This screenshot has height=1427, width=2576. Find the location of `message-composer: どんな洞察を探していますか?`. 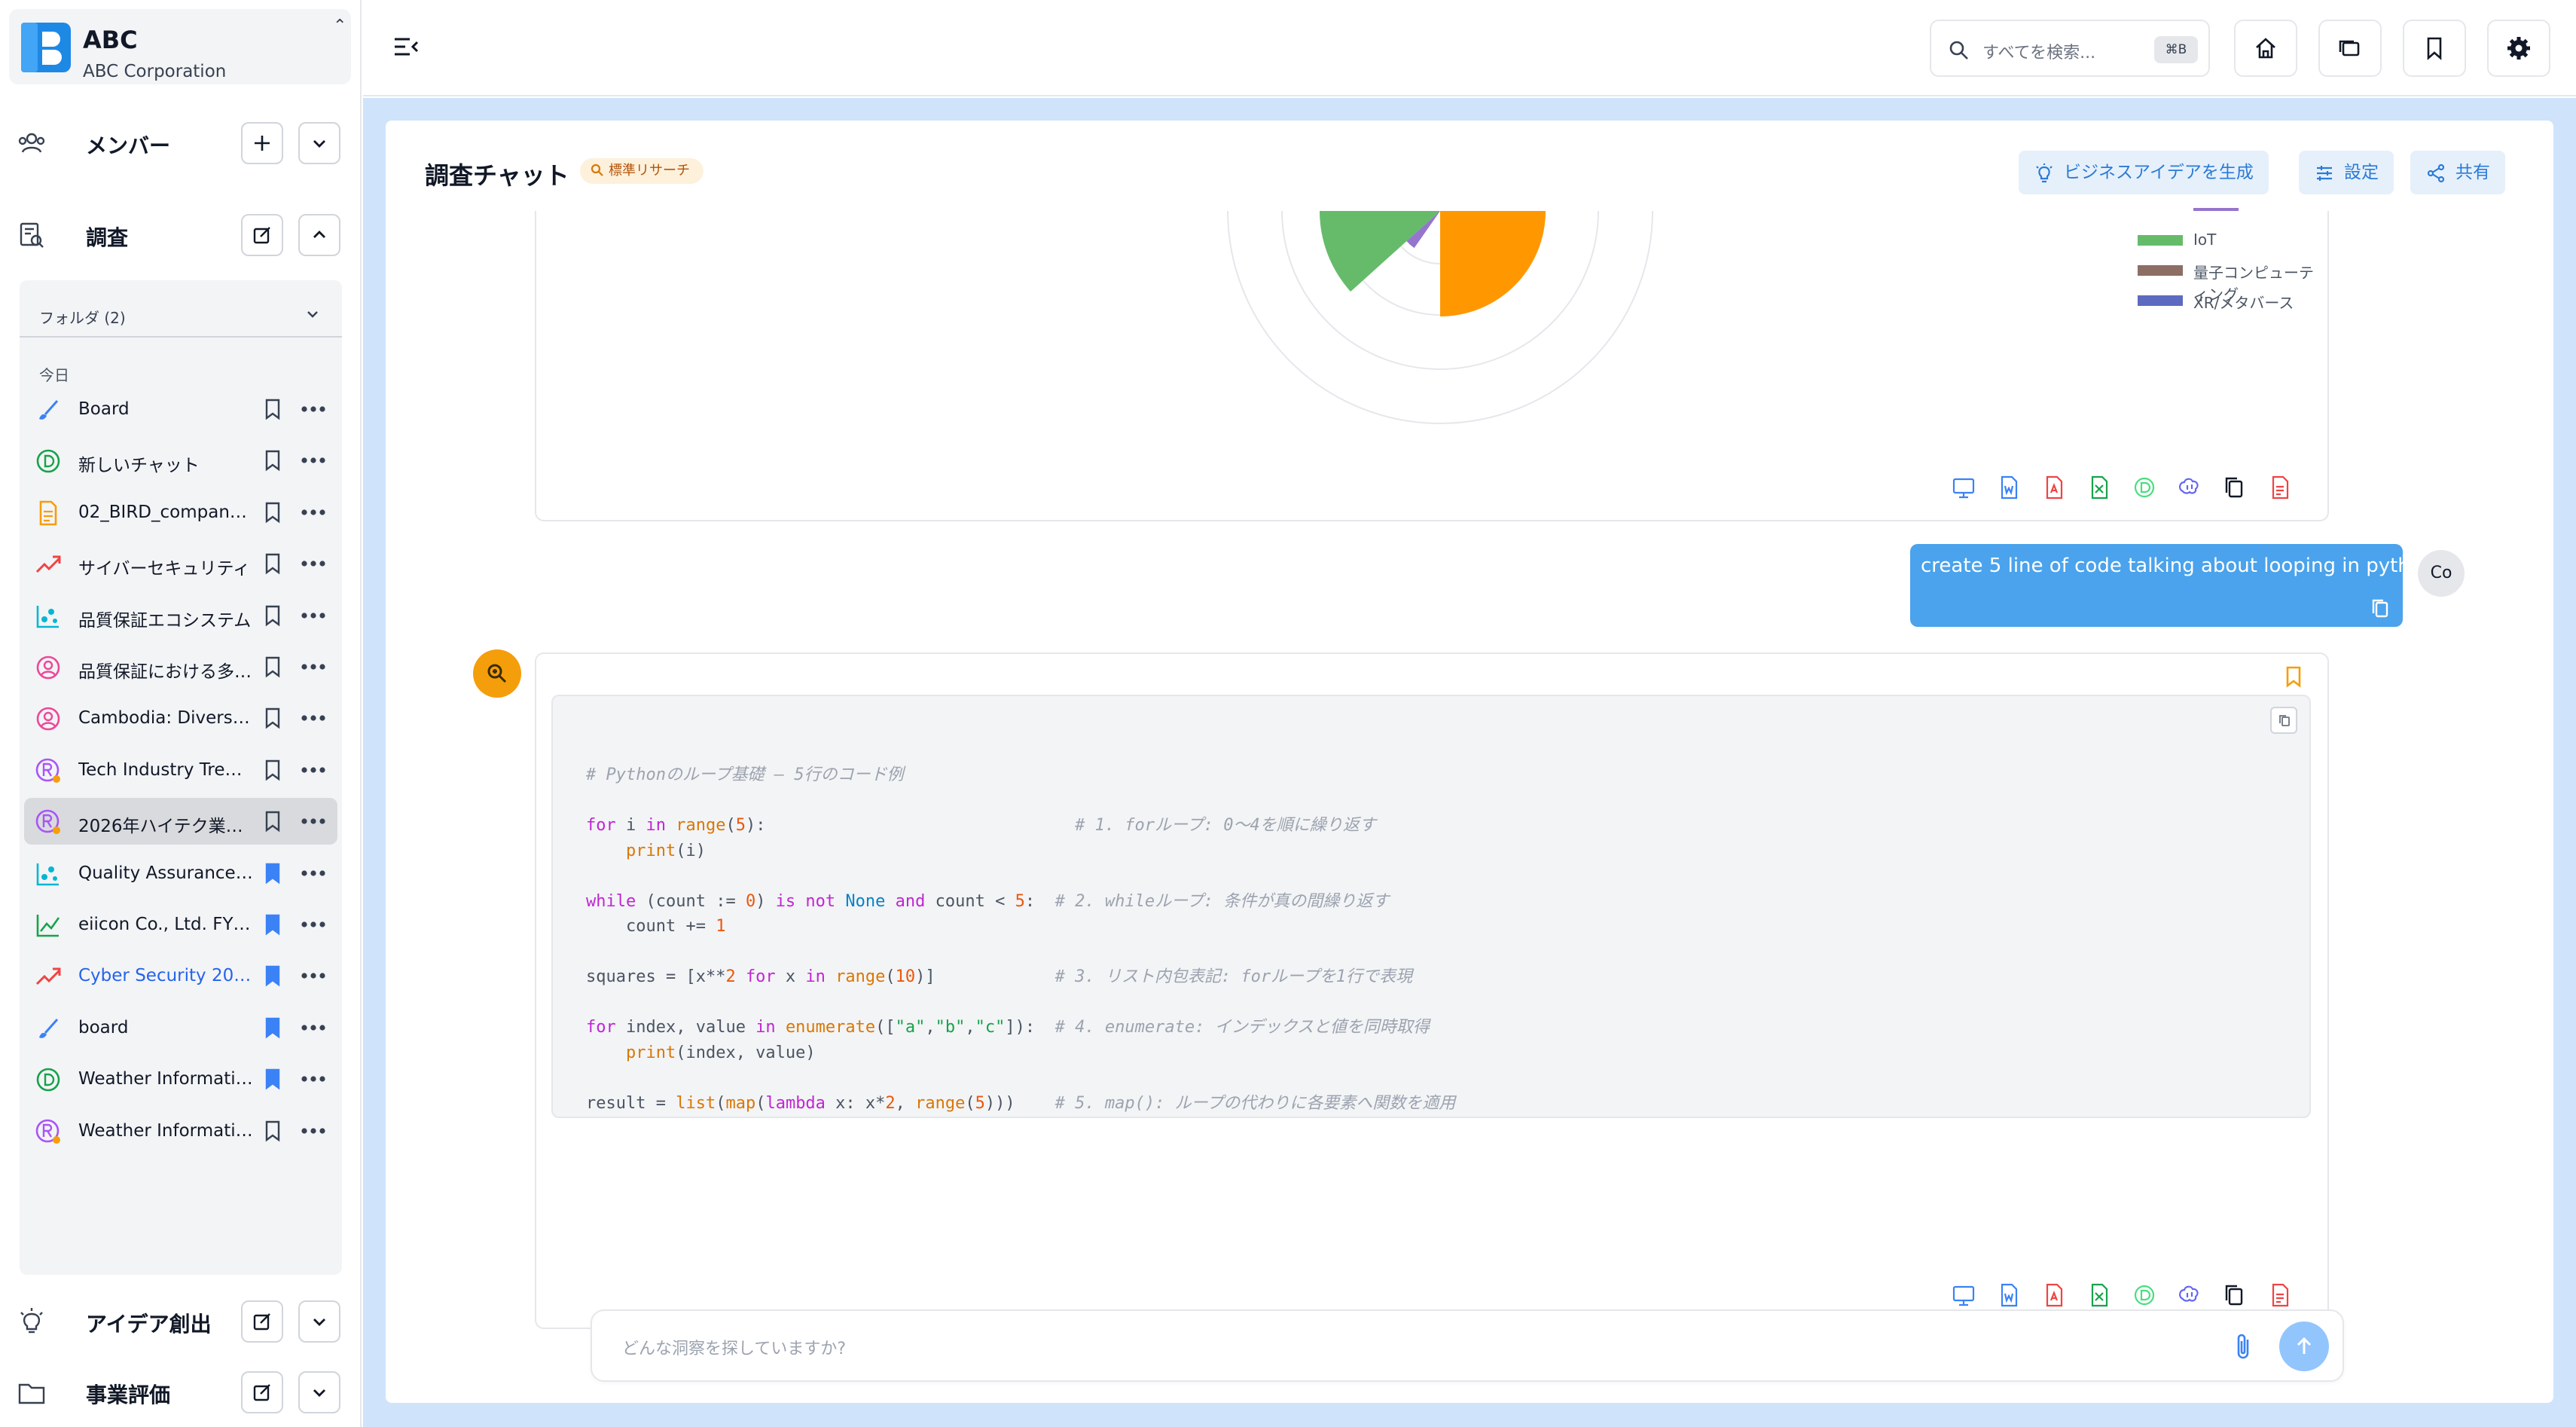

message-composer: どんな洞察を探していますか? is located at coordinates (1468, 1345).